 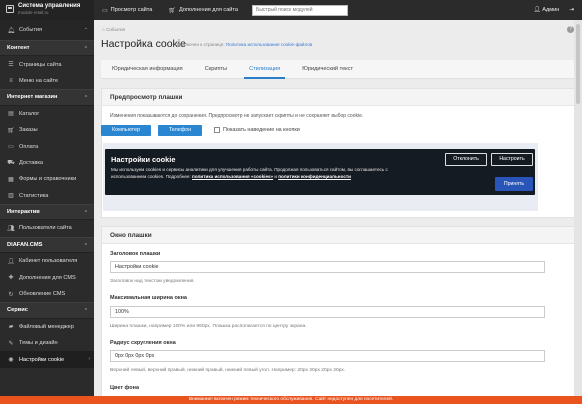 What do you see at coordinates (127, 10) in the screenshot?
I see `preview-site-link: ▭ Просмотр сайта` at bounding box center [127, 10].